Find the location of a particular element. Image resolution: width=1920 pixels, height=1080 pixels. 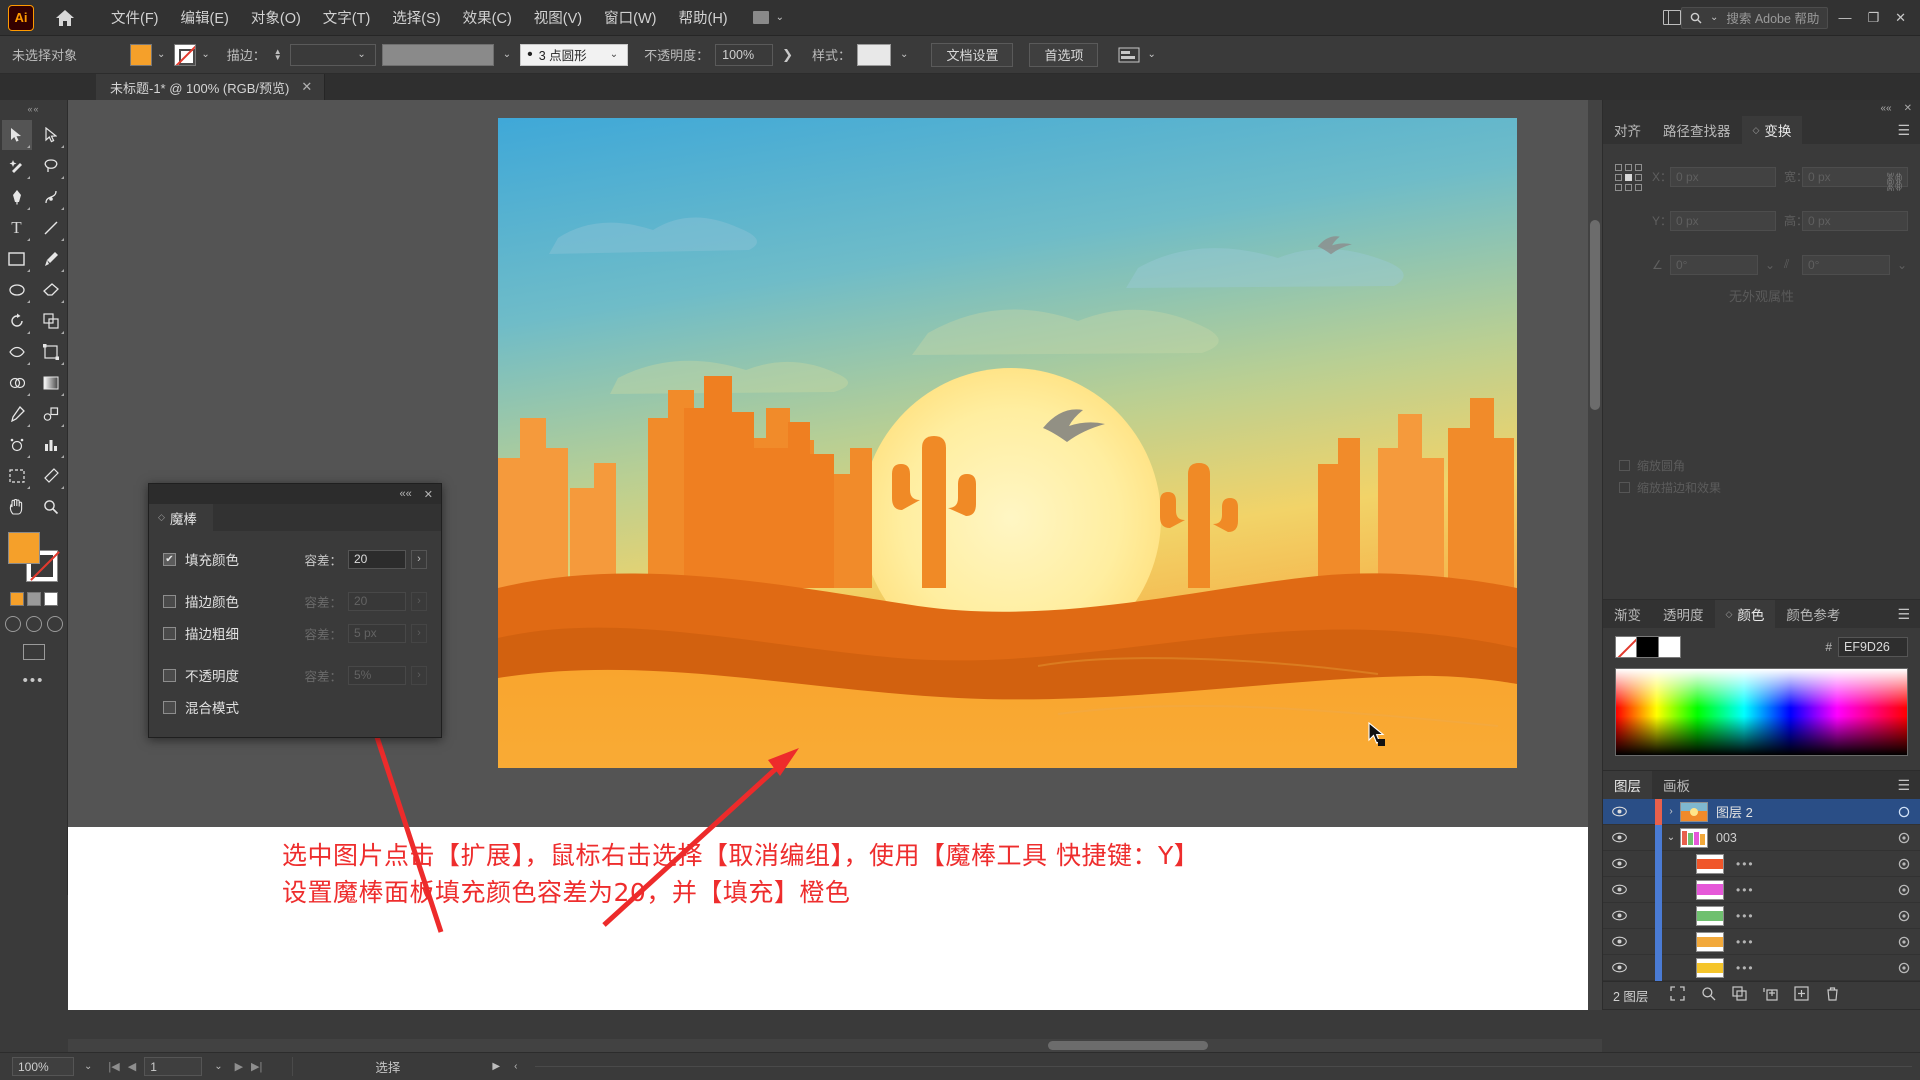

ref-point-tr is located at coordinates (1638, 167).